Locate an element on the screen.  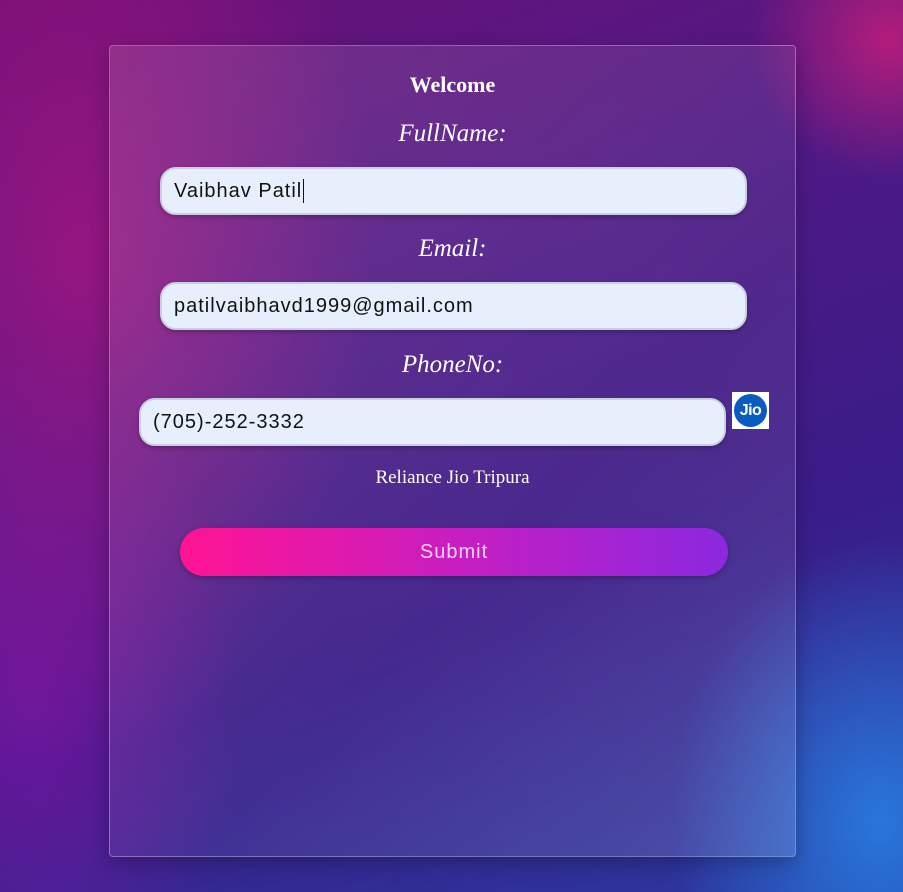
fullname-label: FullName: is located at coordinates (452, 133).